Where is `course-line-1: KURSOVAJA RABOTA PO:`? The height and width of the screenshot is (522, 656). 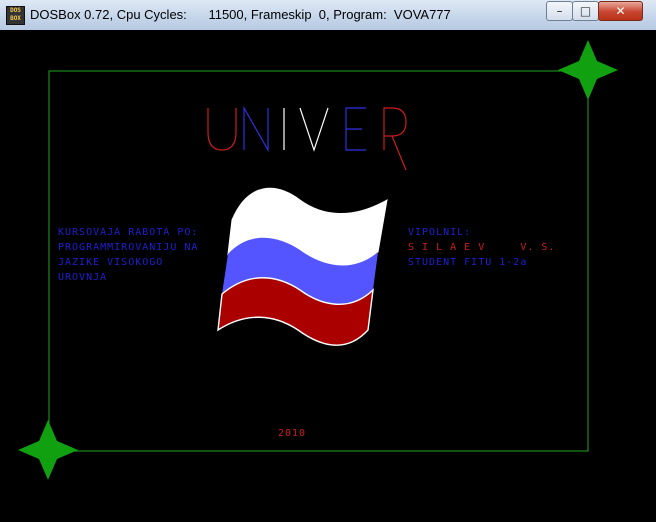 course-line-1: KURSOVAJA RABOTA PO: is located at coordinates (128, 232).